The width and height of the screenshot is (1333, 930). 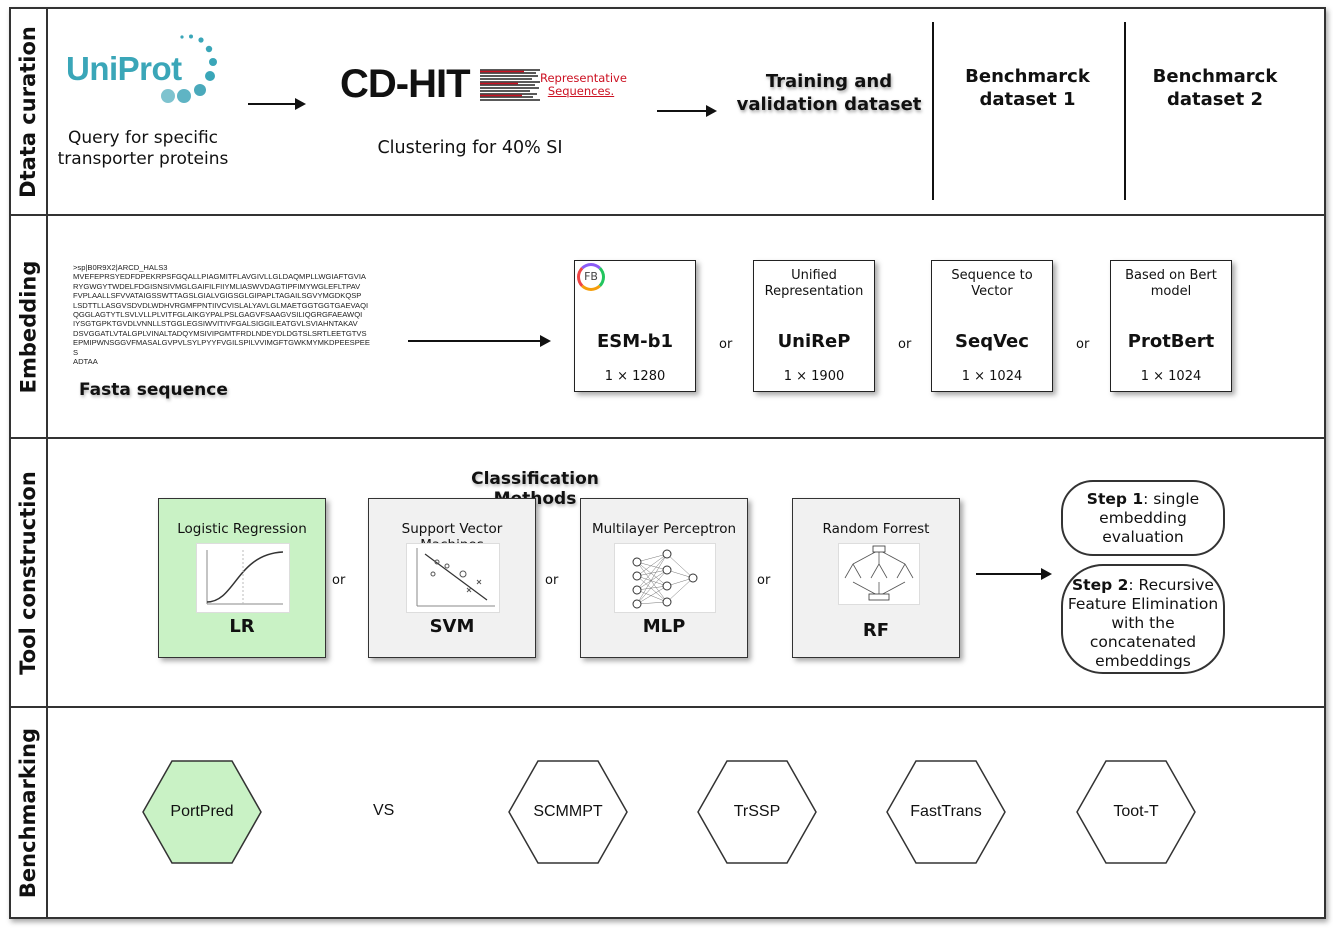 I want to click on model-name: SeqVec, so click(x=992, y=341).